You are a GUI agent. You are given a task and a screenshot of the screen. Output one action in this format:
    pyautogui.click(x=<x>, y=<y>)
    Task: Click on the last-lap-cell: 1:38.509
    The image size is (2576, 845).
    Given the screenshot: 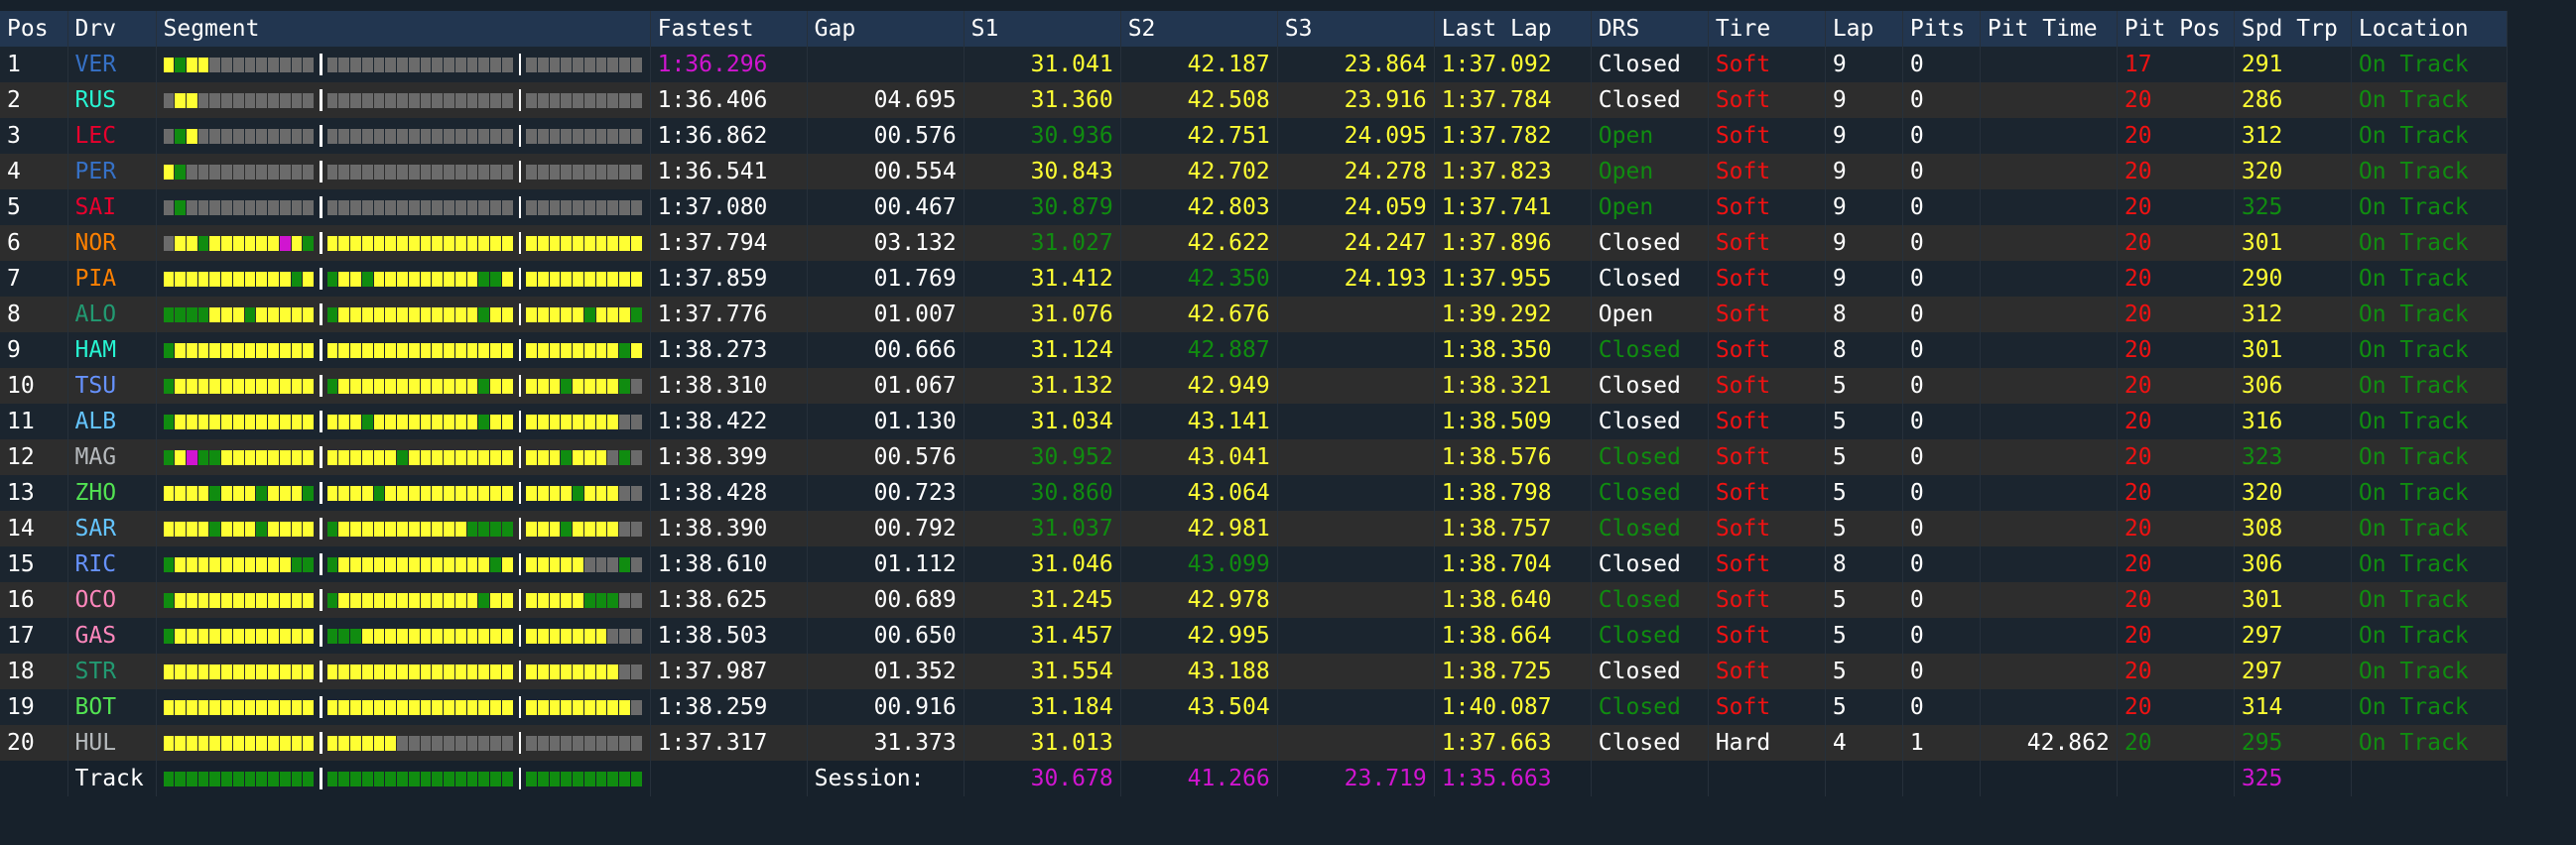 What is the action you would take?
    pyautogui.click(x=1513, y=421)
    